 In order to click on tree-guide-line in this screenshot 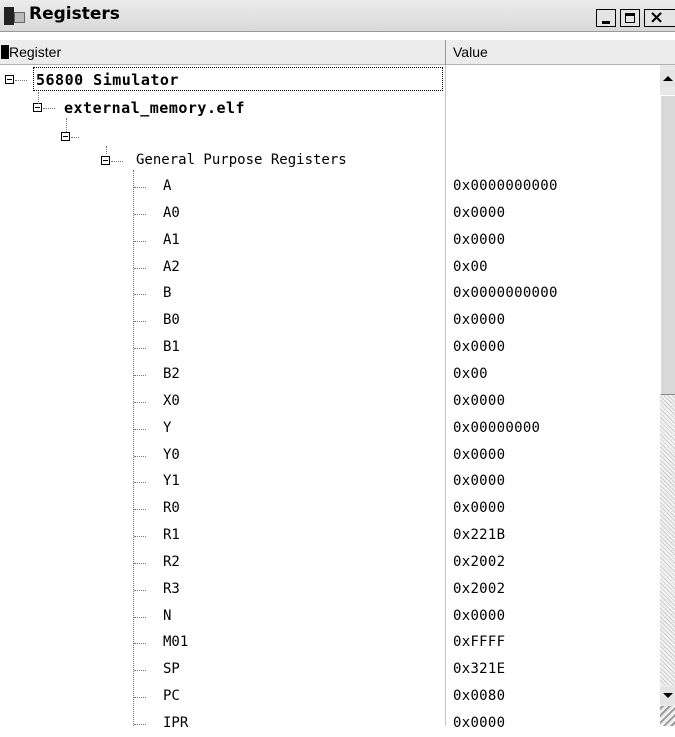, I will do `click(38, 98)`.